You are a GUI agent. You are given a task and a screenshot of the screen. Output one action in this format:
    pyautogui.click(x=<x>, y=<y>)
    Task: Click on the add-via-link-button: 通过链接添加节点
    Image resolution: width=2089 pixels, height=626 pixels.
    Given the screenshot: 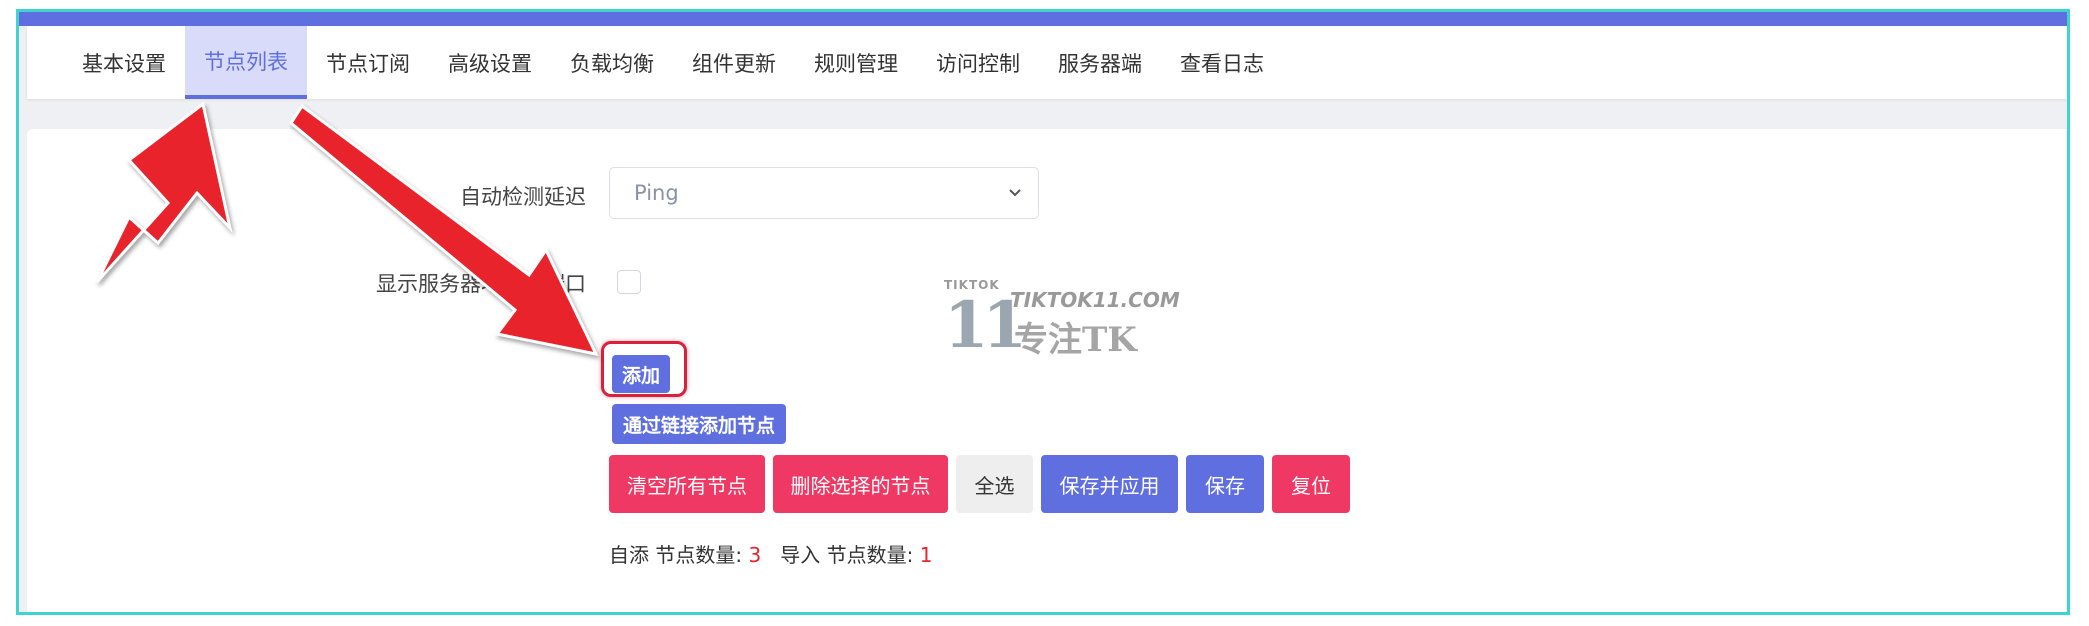 What is the action you would take?
    pyautogui.click(x=699, y=424)
    